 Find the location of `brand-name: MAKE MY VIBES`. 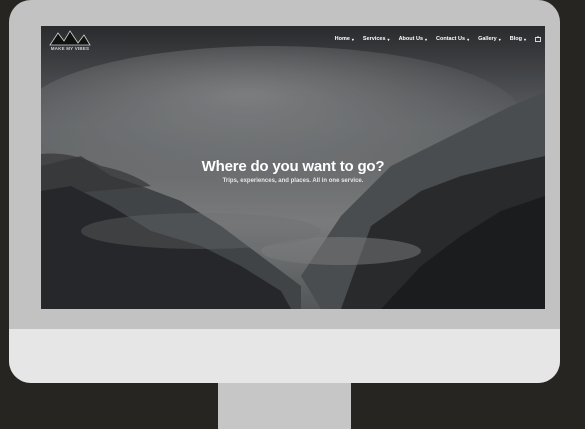

brand-name: MAKE MY VIBES is located at coordinates (70, 48).